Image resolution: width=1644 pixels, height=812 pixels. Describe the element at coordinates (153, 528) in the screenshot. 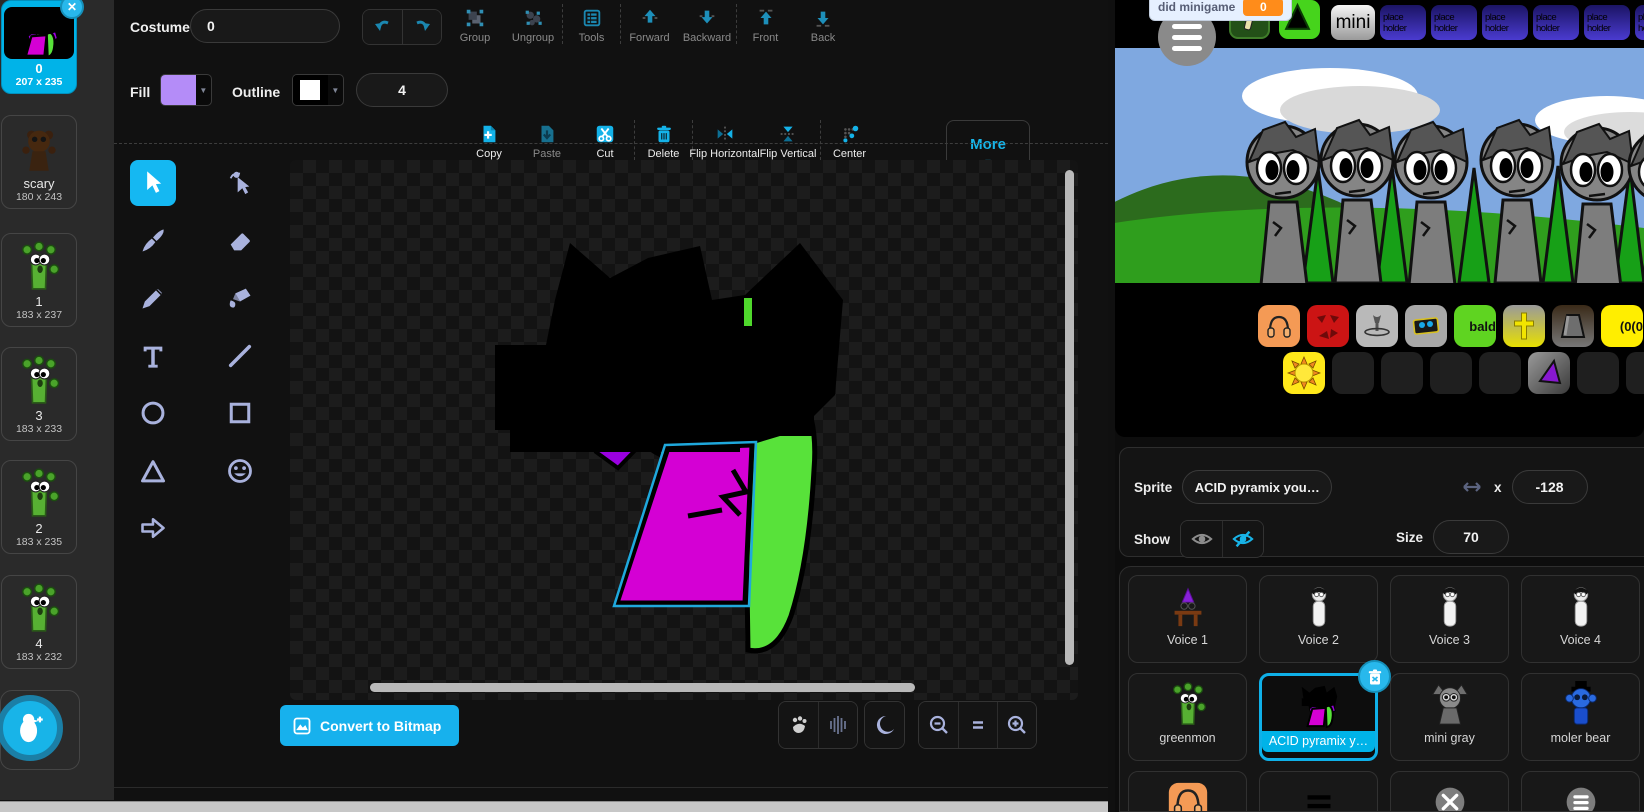

I see `tool-button-arrow` at that location.